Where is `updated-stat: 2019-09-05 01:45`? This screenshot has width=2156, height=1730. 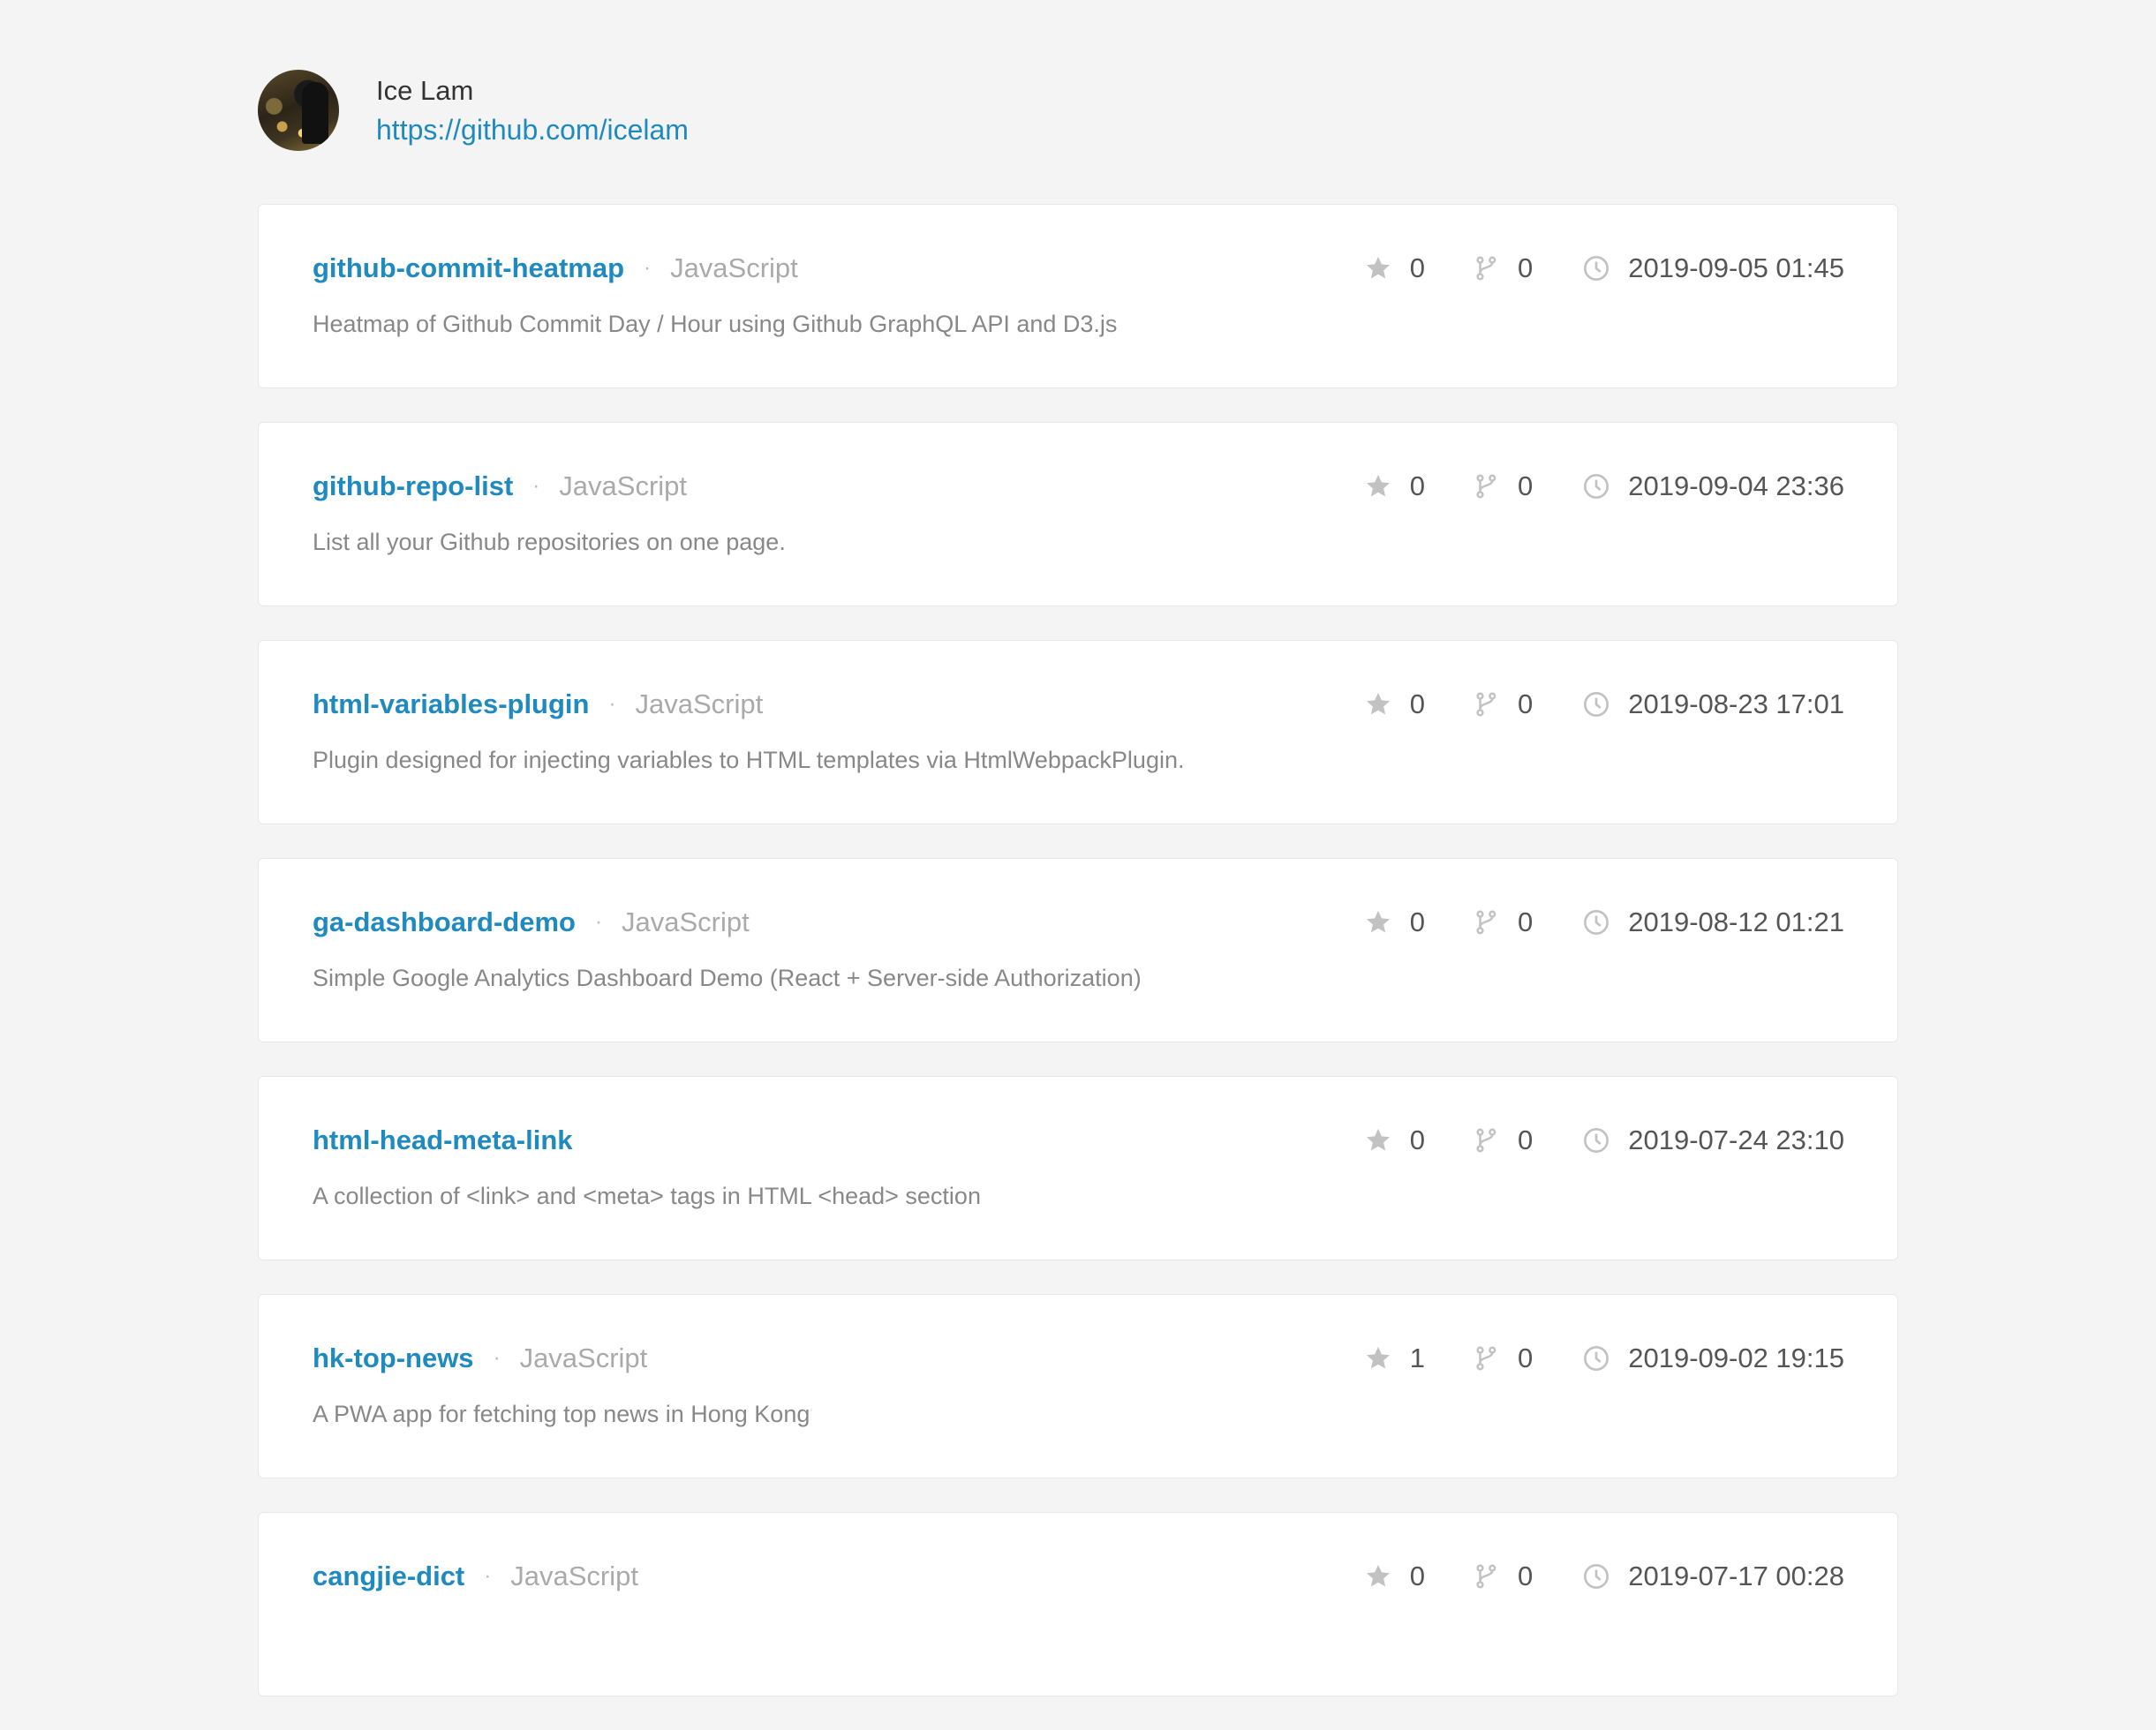
updated-stat: 2019-09-05 01:45 is located at coordinates (1713, 268).